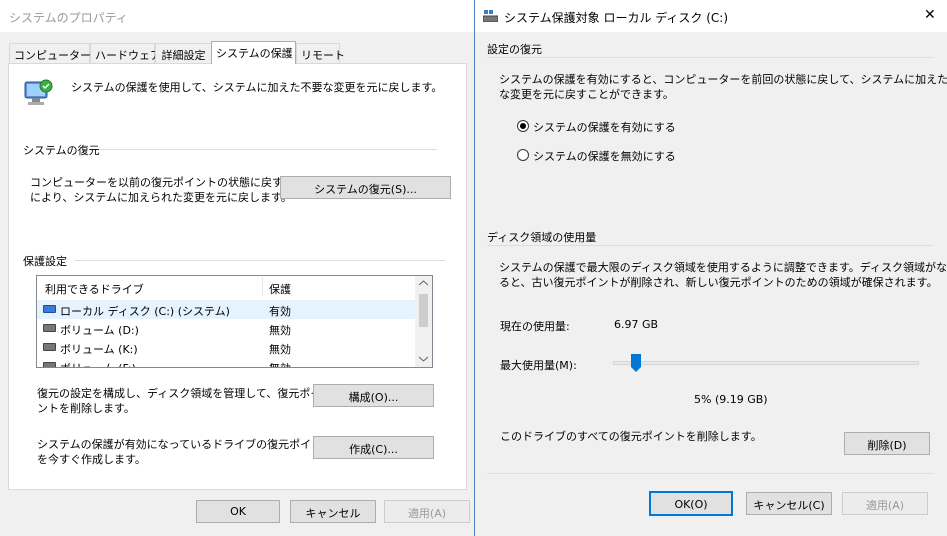 Image resolution: width=947 pixels, height=536 pixels. What do you see at coordinates (98, 363) in the screenshot?
I see `drive-name: ボリューム (F:)` at bounding box center [98, 363].